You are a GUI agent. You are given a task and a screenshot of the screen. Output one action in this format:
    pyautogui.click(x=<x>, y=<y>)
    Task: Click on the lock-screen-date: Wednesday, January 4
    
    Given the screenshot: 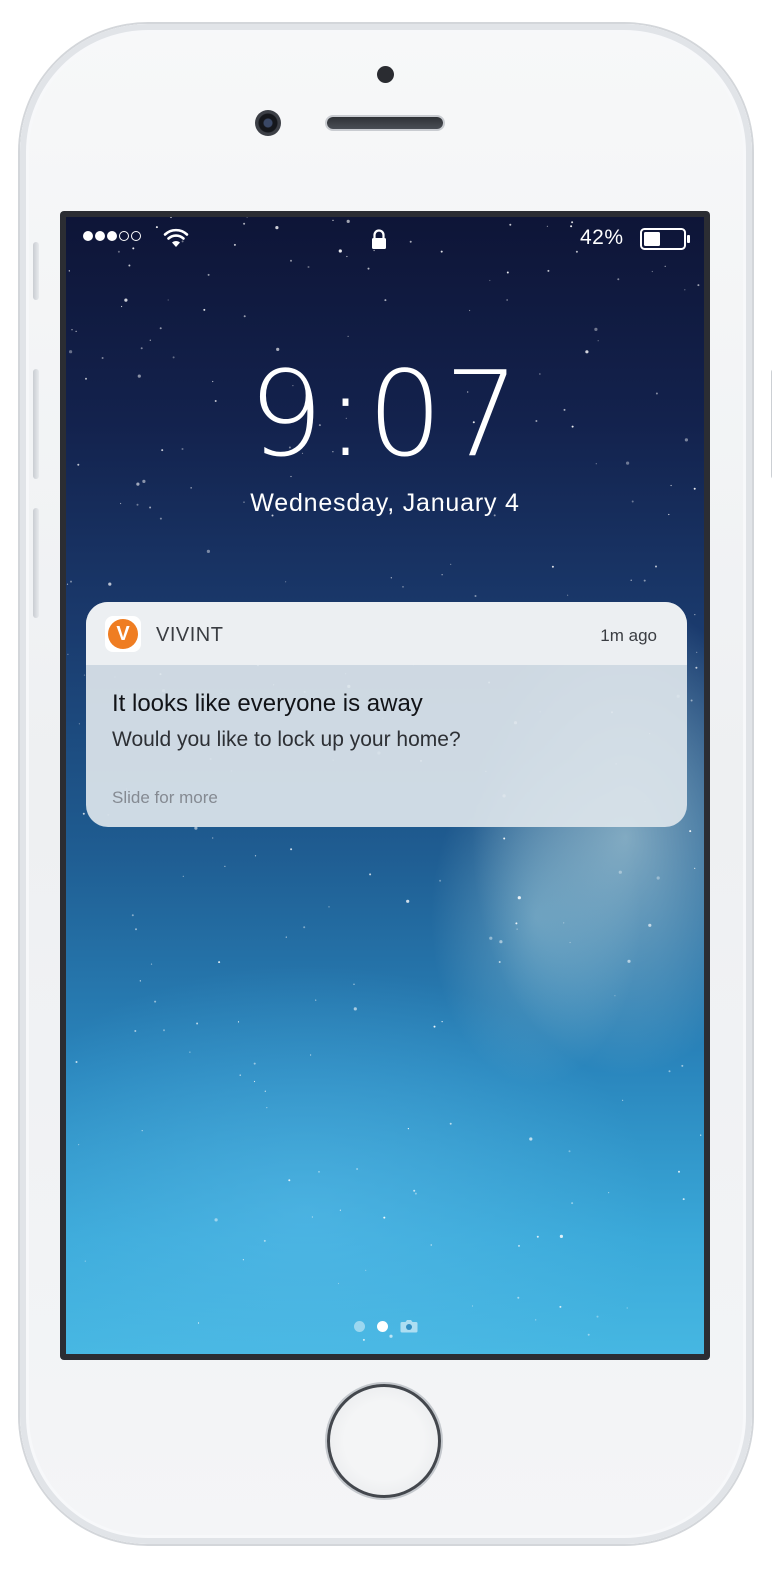 What is the action you would take?
    pyautogui.click(x=385, y=503)
    